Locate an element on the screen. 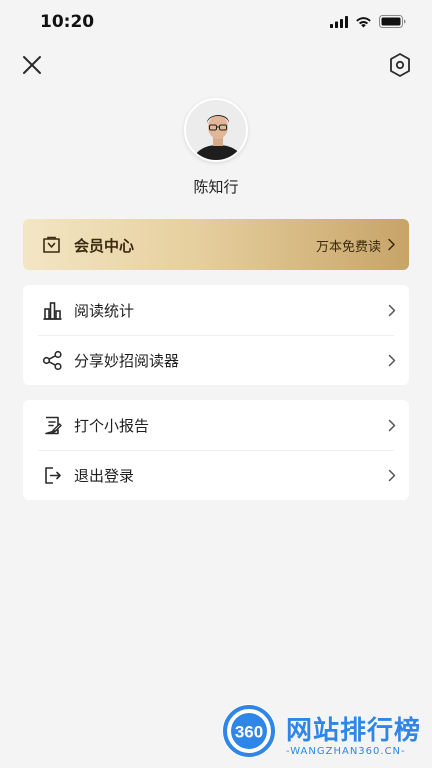 Image resolution: width=432 pixels, height=768 pixels. vip-promo-text: 万本免费读 is located at coordinates (348, 247).